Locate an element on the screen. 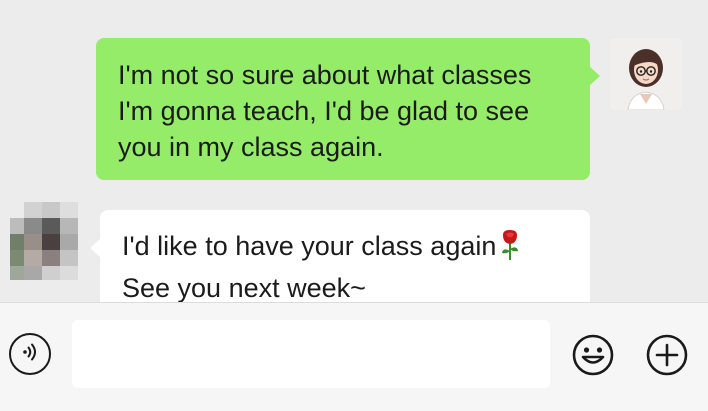 The image size is (708, 411). message-line: I'm gonna teach, I'd be glad to see is located at coordinates (324, 111).